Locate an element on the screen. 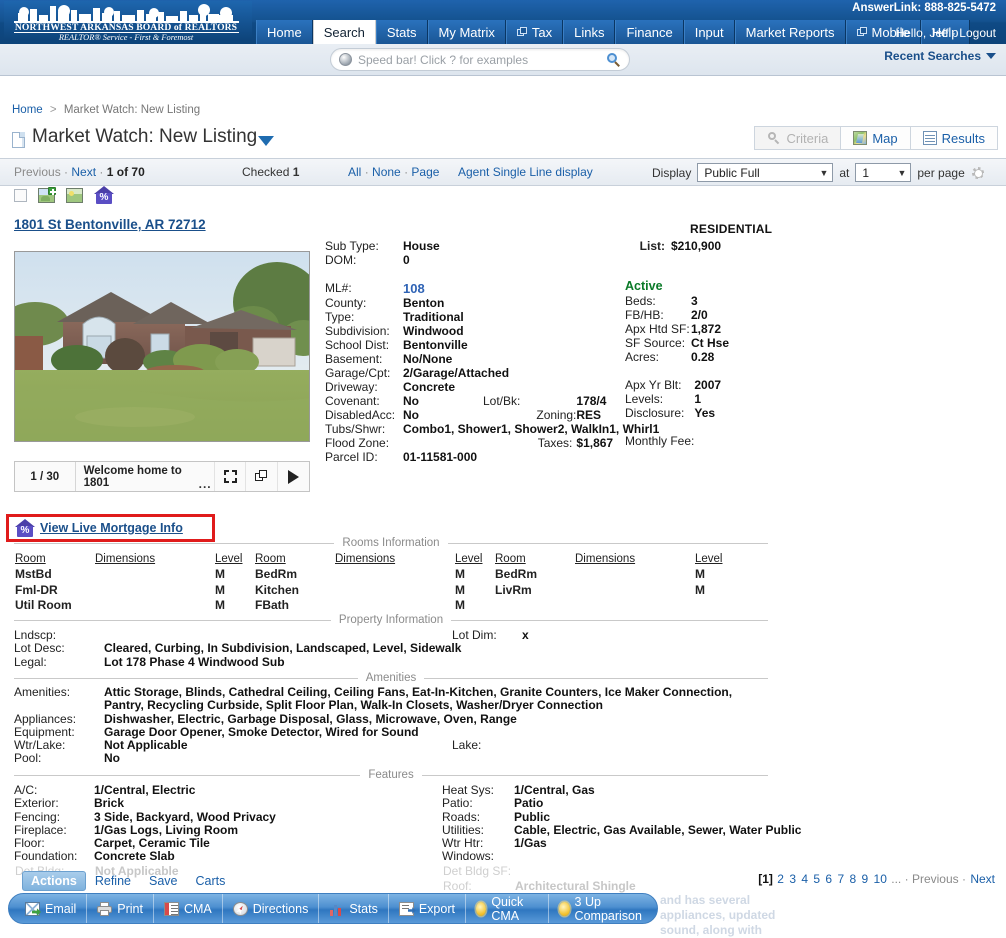  table-row: ML#: 108 is located at coordinates (492, 288).